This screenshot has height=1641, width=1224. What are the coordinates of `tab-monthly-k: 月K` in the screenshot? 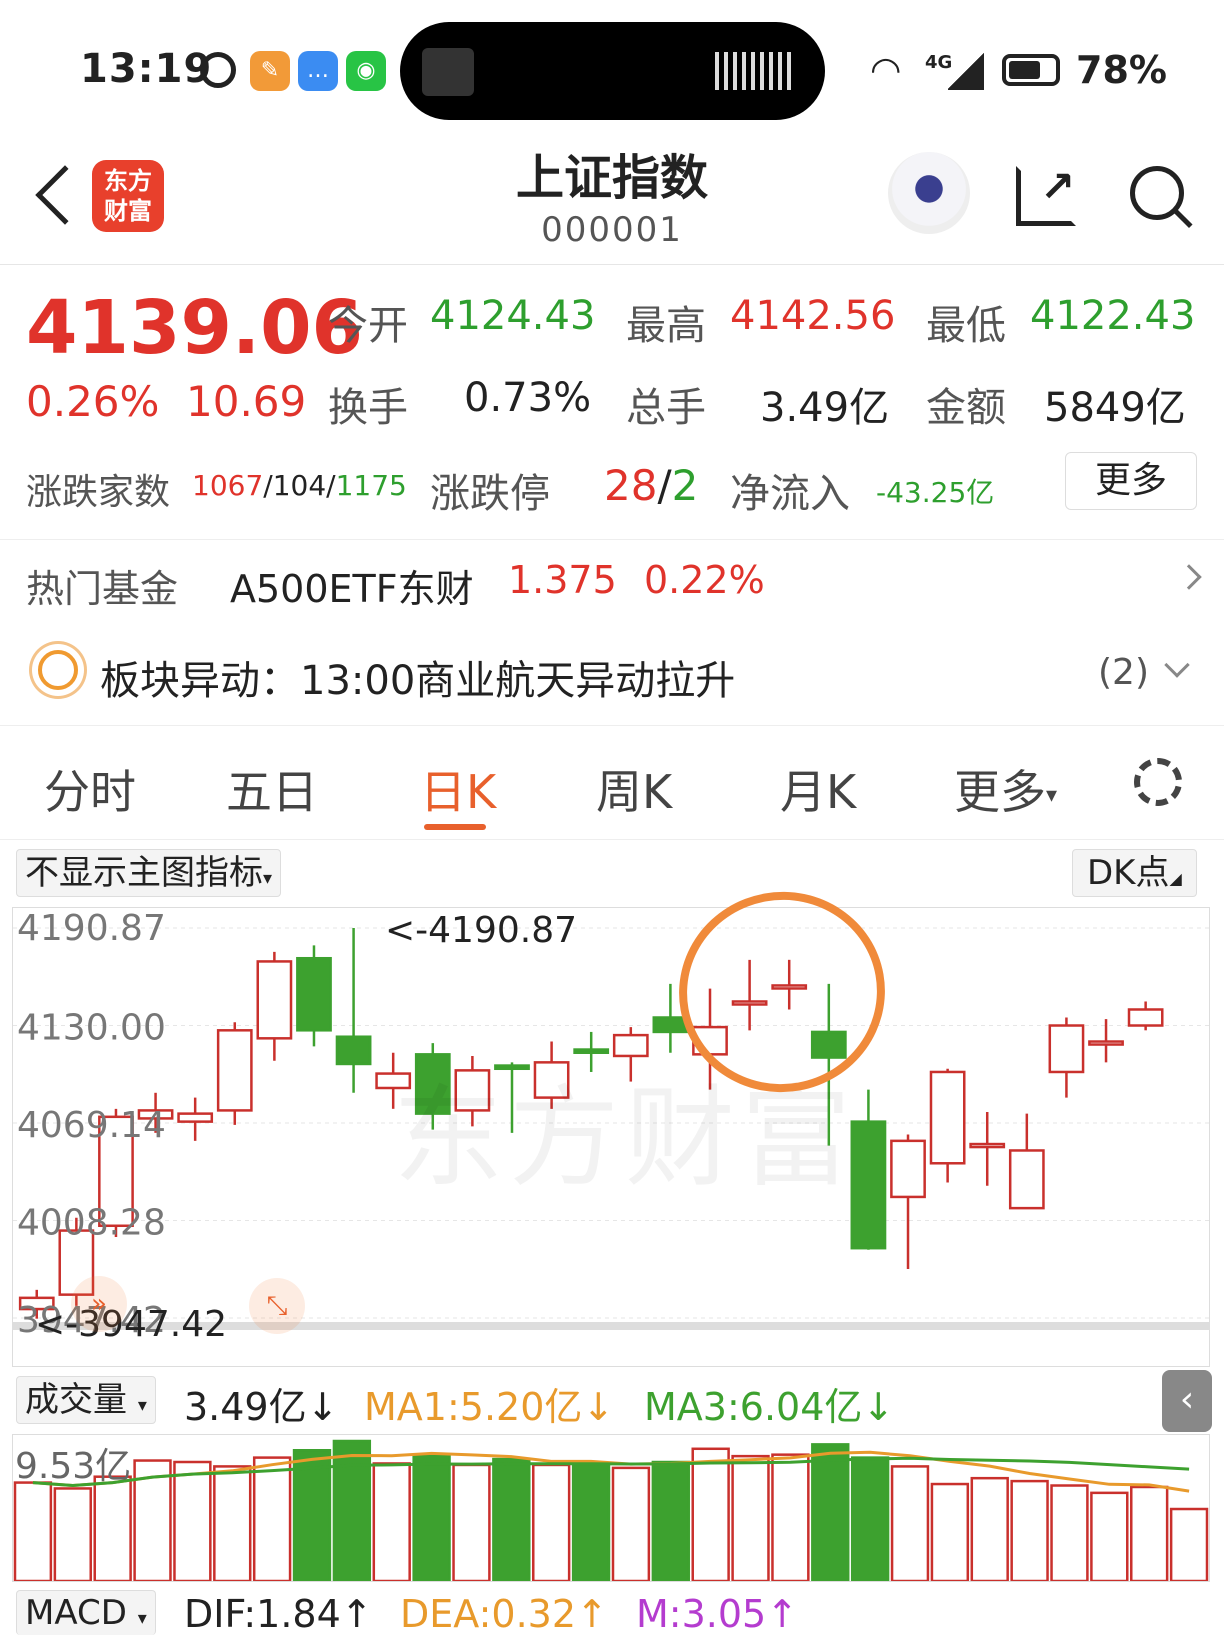 It's located at (818, 789).